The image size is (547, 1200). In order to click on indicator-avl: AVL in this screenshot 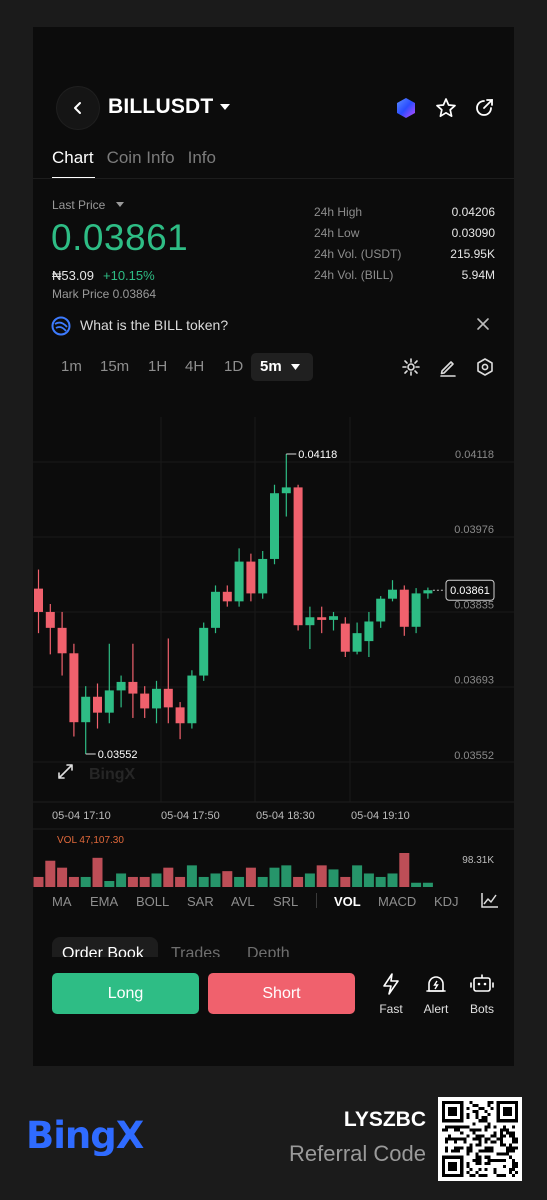, I will do `click(243, 901)`.